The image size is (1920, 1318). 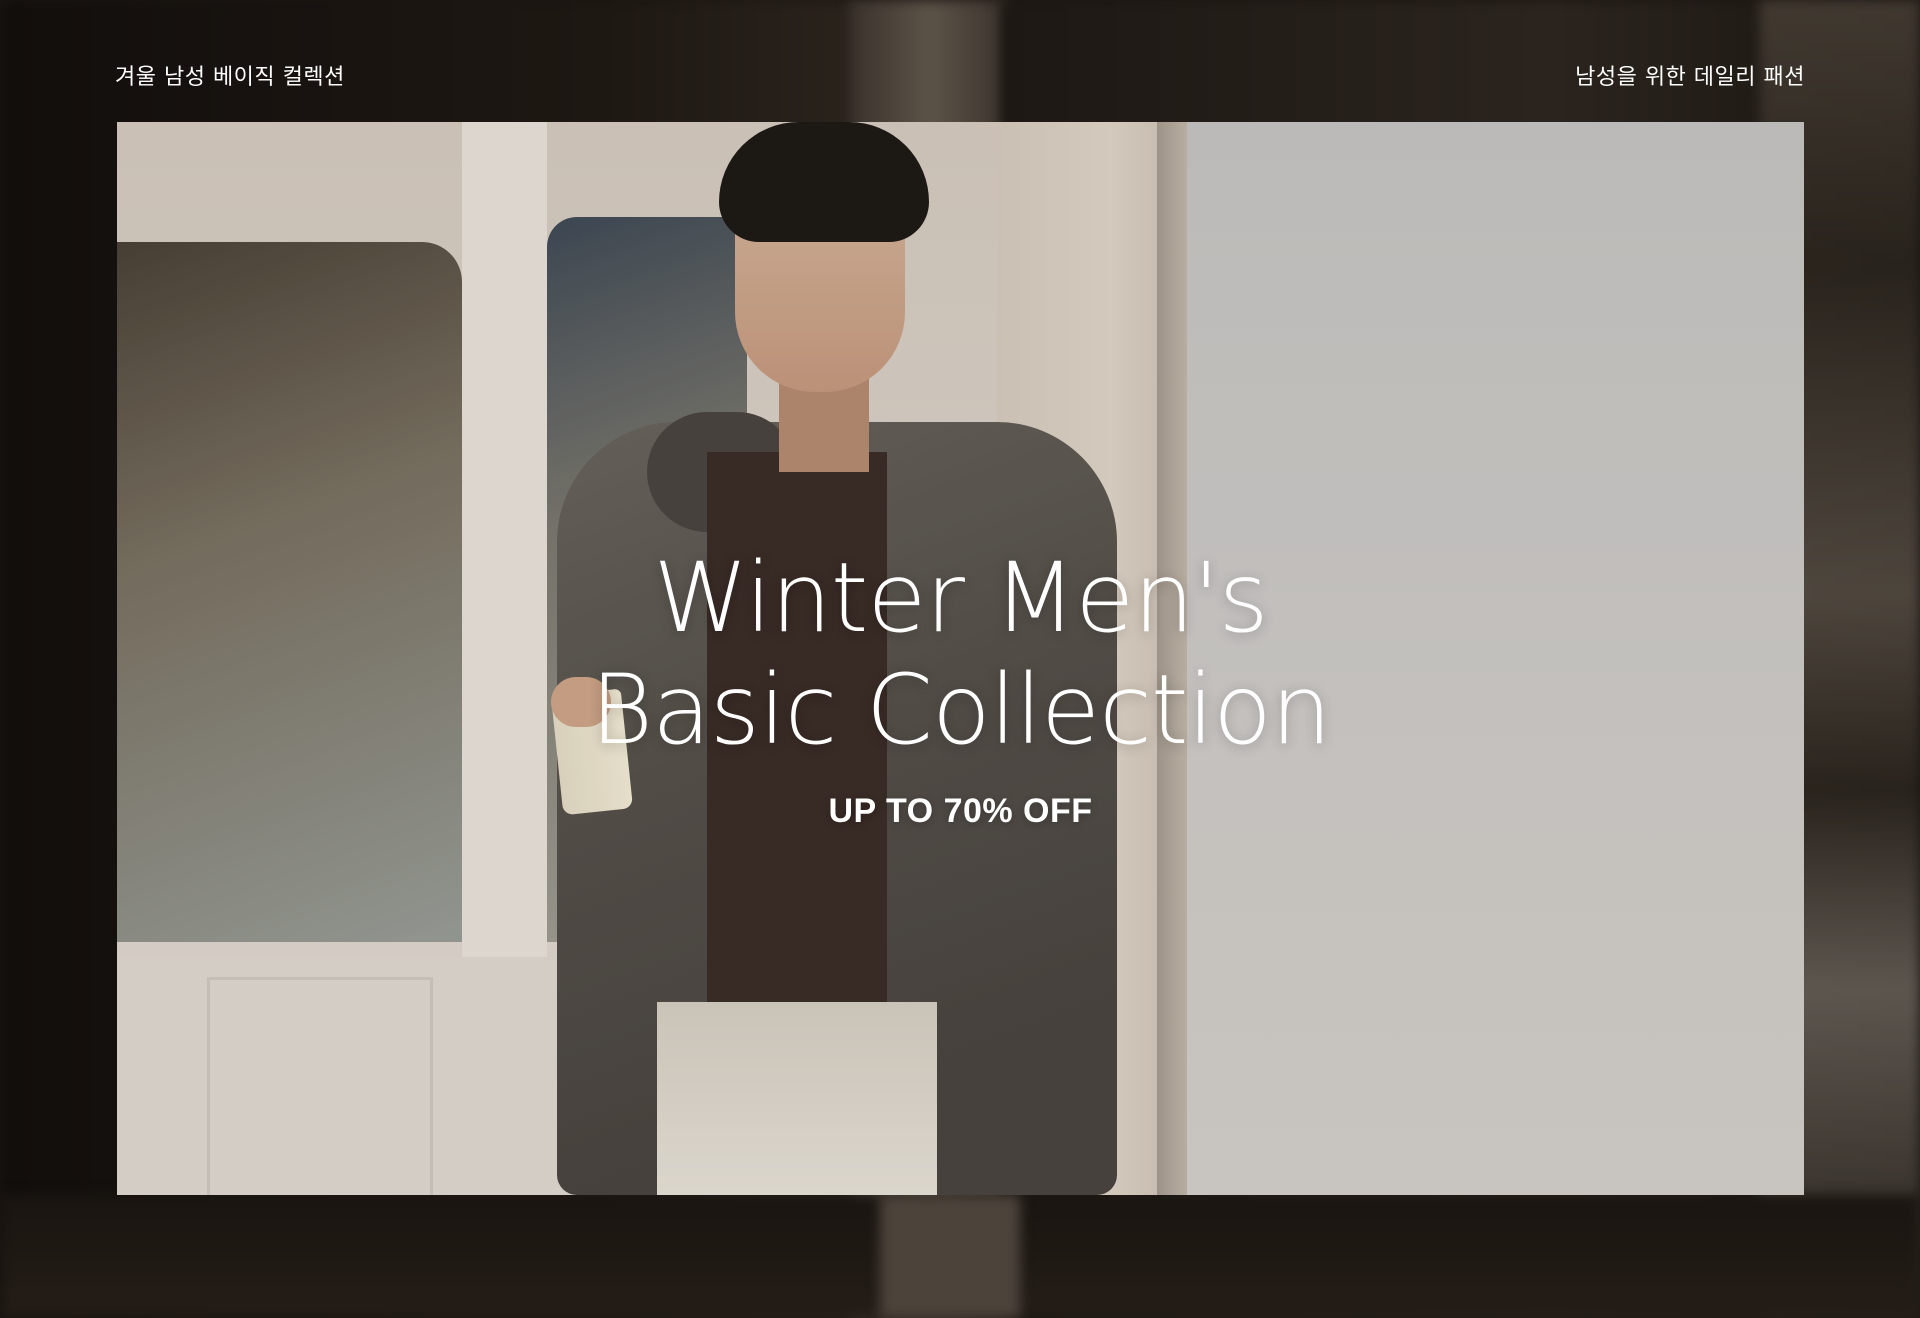 What do you see at coordinates (961, 710) in the screenshot?
I see `hero-title-line2: Basic Collection` at bounding box center [961, 710].